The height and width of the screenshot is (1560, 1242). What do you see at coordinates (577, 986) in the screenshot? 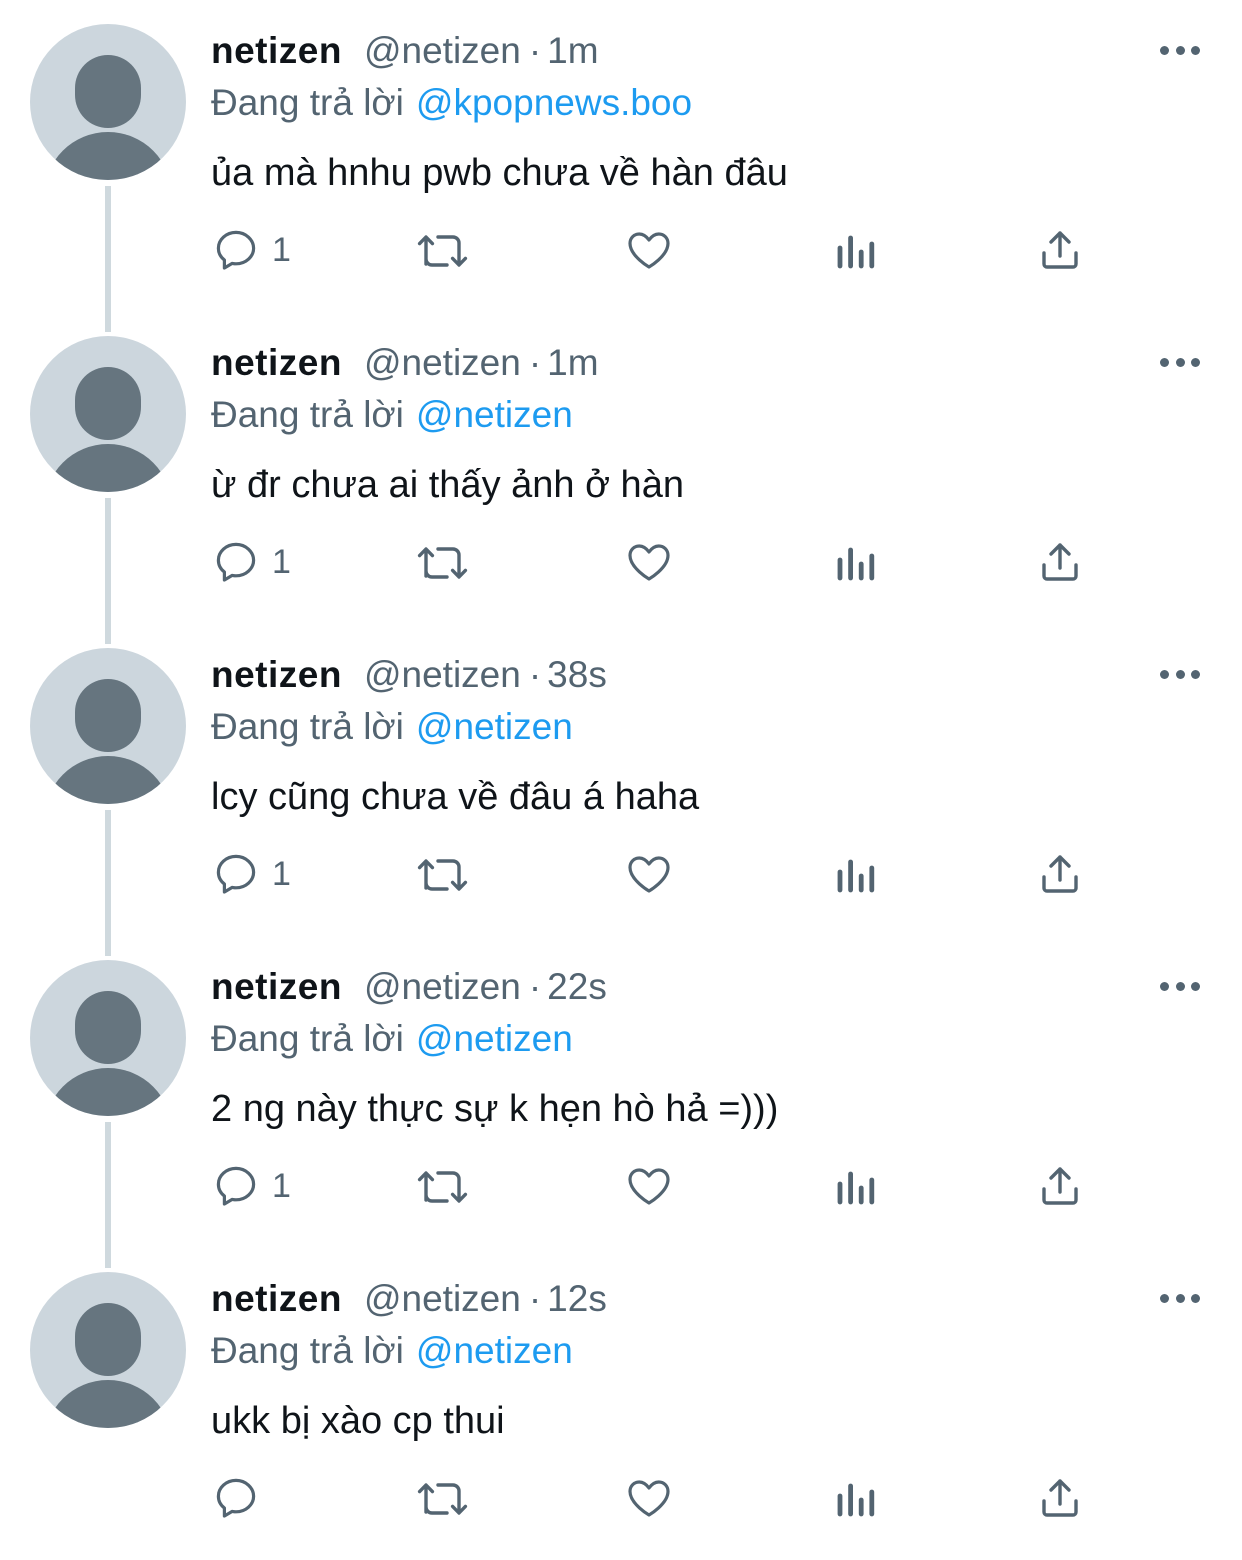
I see `timestamp: 22s` at bounding box center [577, 986].